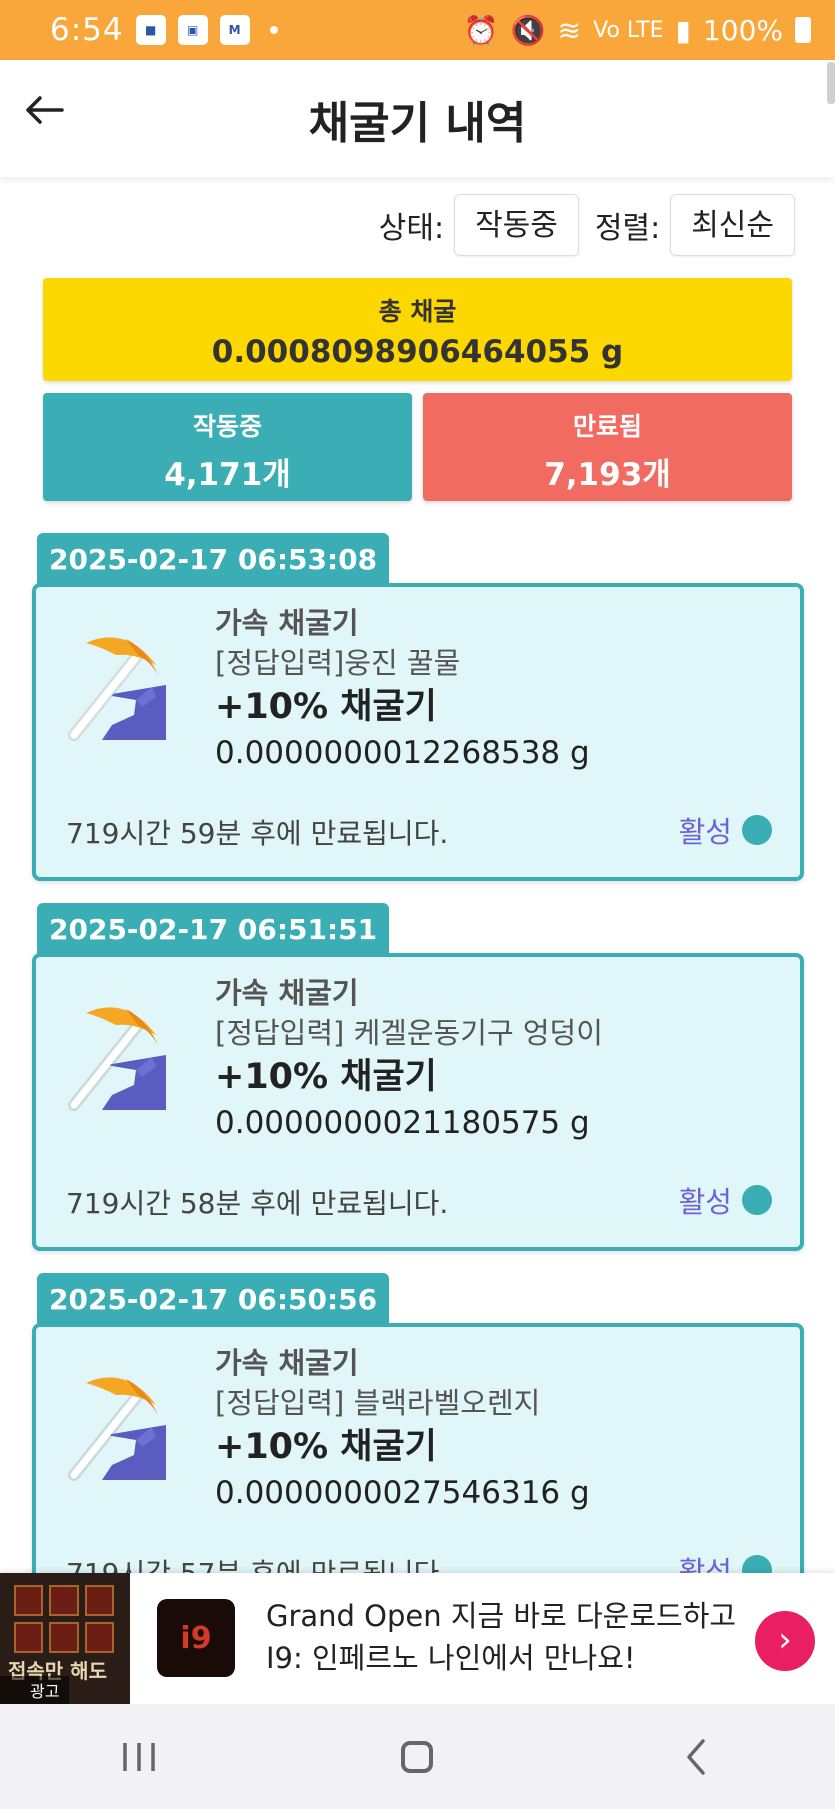 This screenshot has height=1809, width=835. What do you see at coordinates (528, 30) in the screenshot?
I see `mute-icon: 🔇` at bounding box center [528, 30].